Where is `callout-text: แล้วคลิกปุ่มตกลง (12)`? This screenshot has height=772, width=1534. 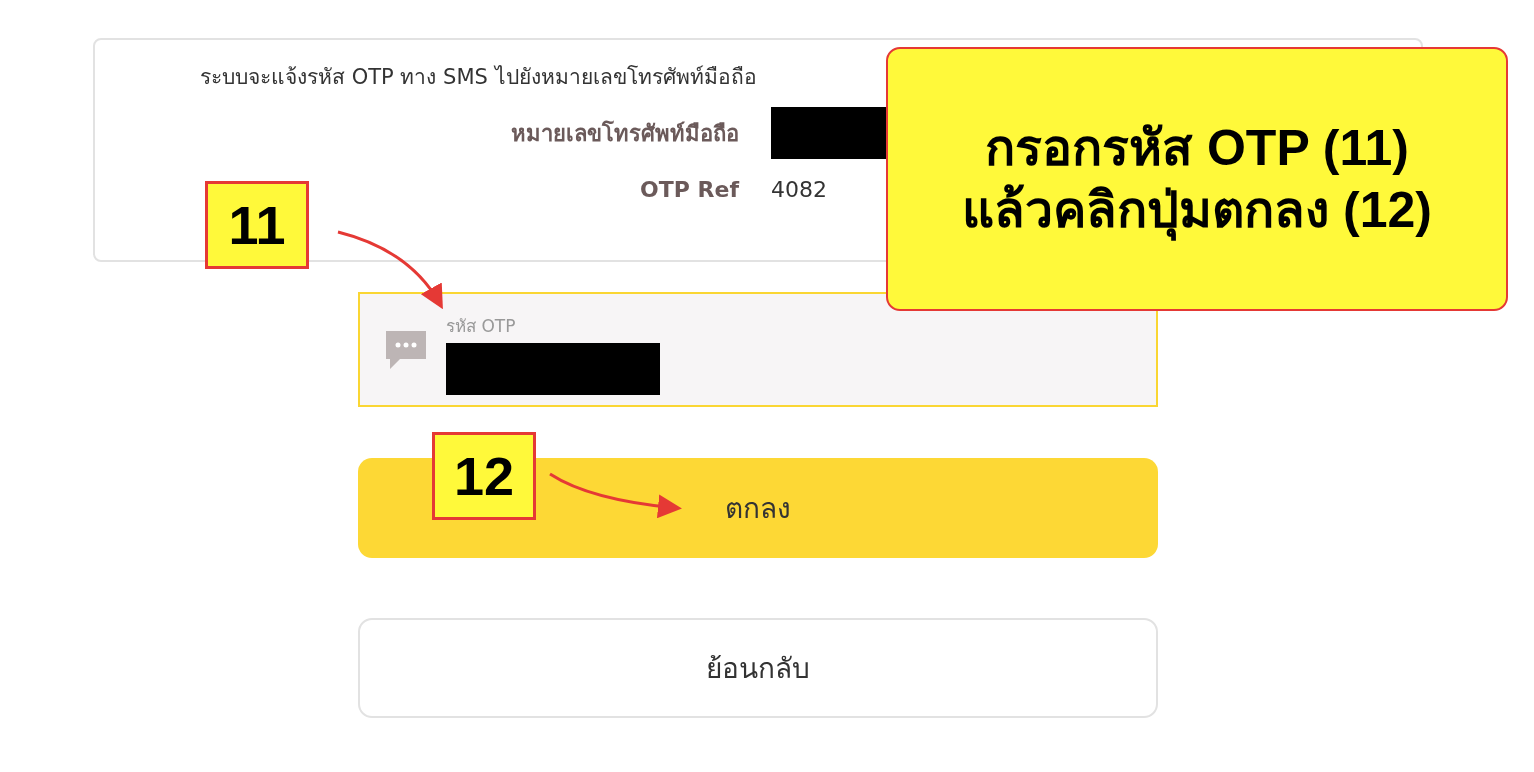 callout-text: แล้วคลิกปุ่มตกลง (12) is located at coordinates (1197, 210).